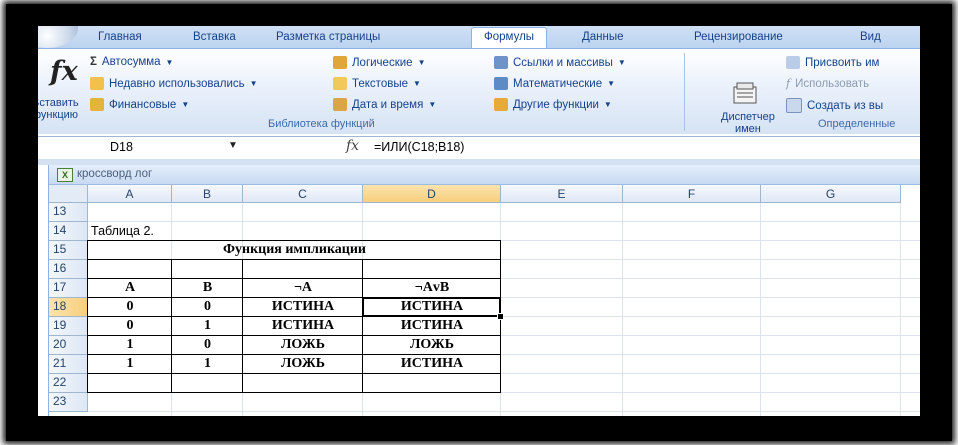 This screenshot has height=445, width=958. I want to click on tab-insert: Вставка, so click(214, 37).